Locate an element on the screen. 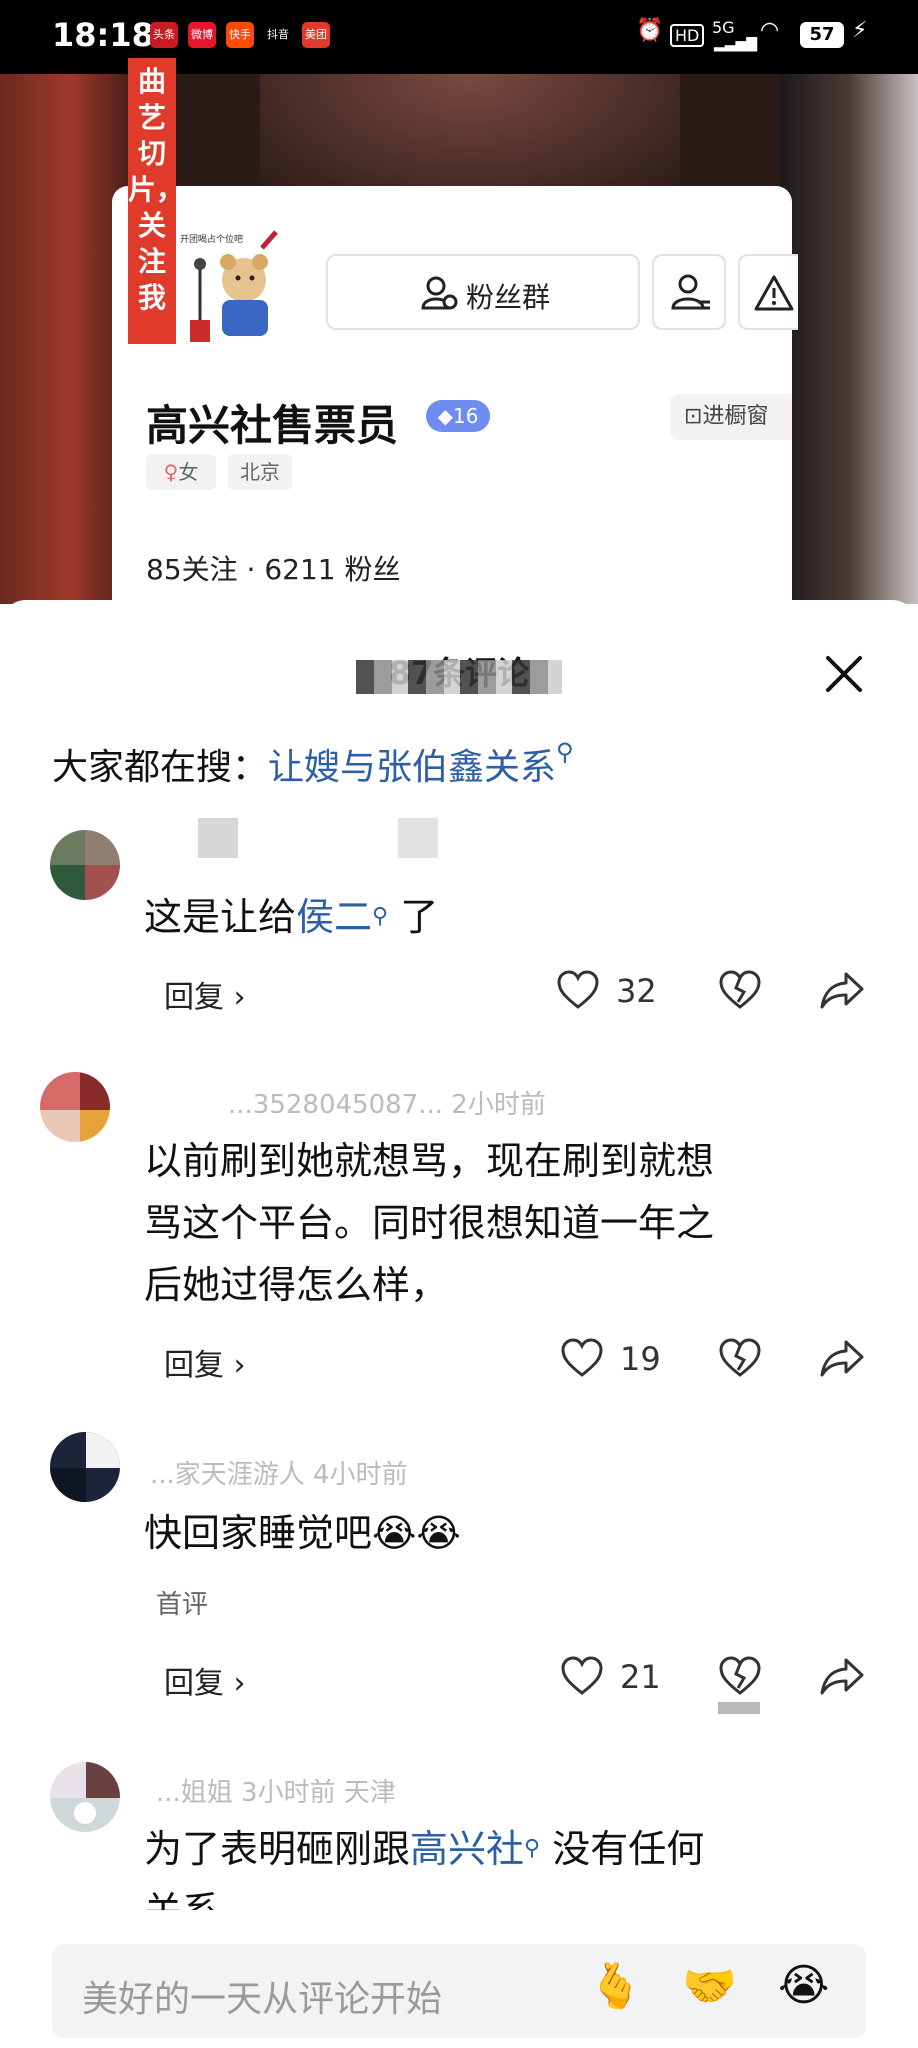 Image resolution: width=918 pixels, height=2048 pixels. shop-label: 进橱窗 is located at coordinates (735, 416).